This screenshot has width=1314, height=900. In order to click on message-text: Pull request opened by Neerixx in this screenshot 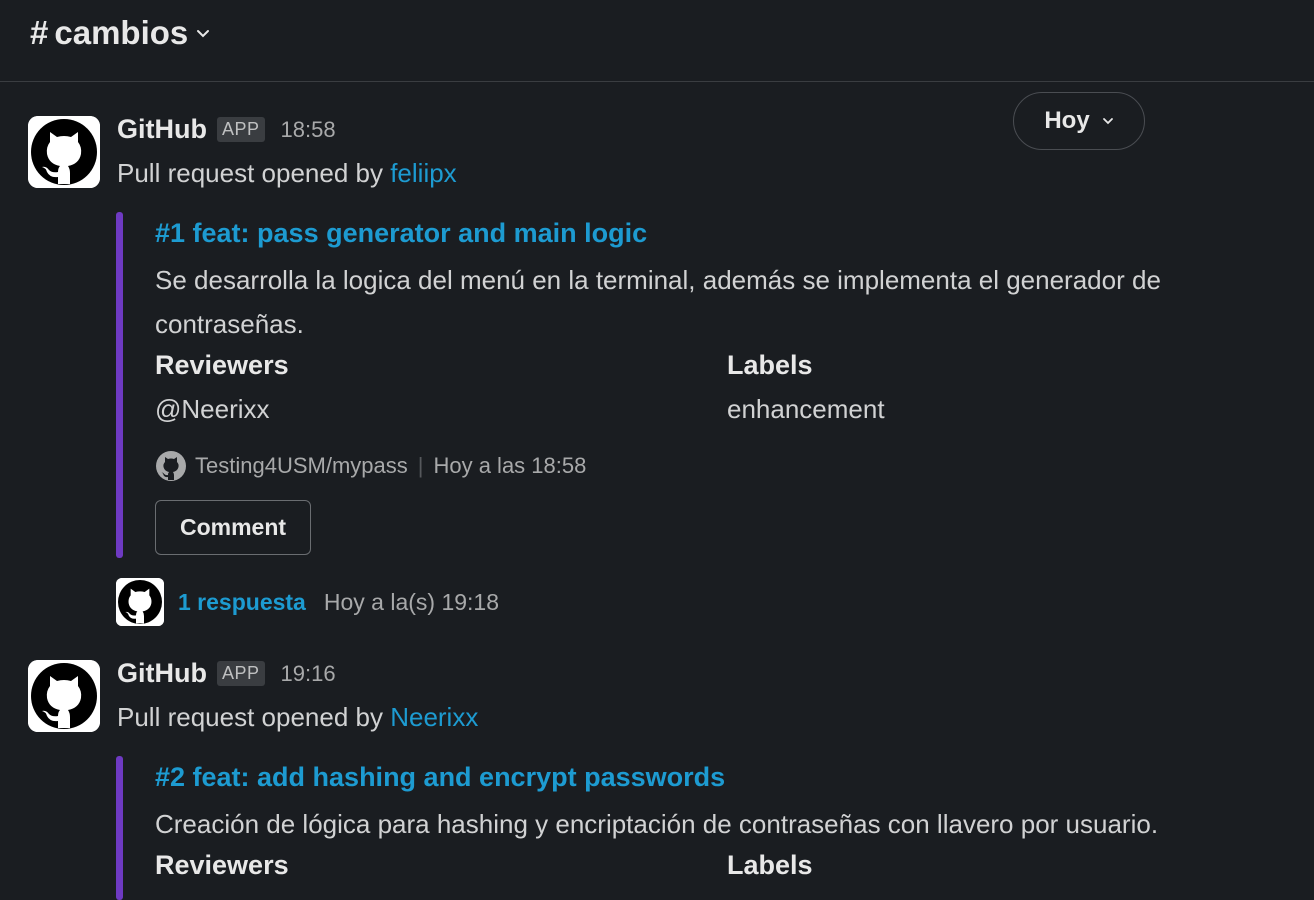, I will do `click(297, 717)`.